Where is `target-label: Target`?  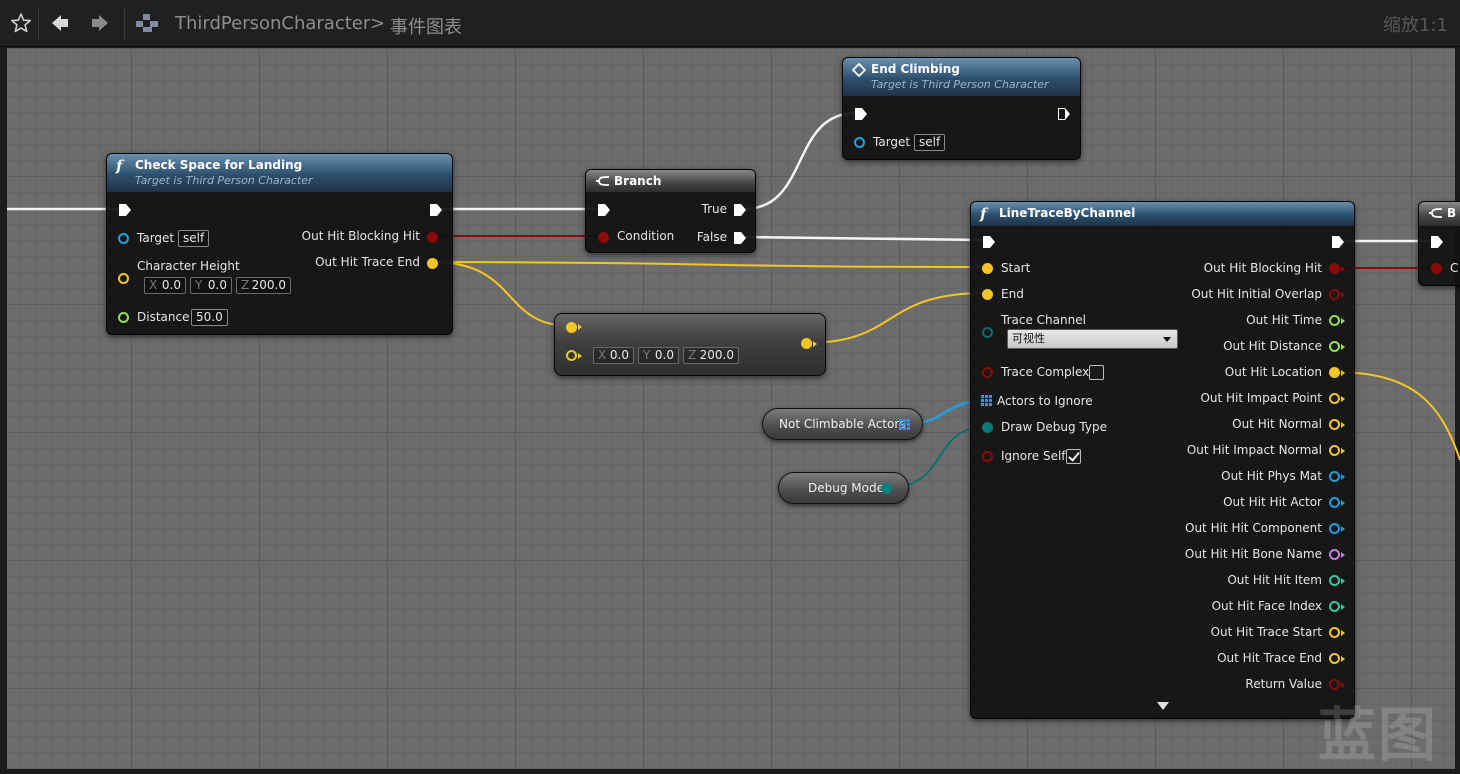
target-label: Target is located at coordinates (156, 238).